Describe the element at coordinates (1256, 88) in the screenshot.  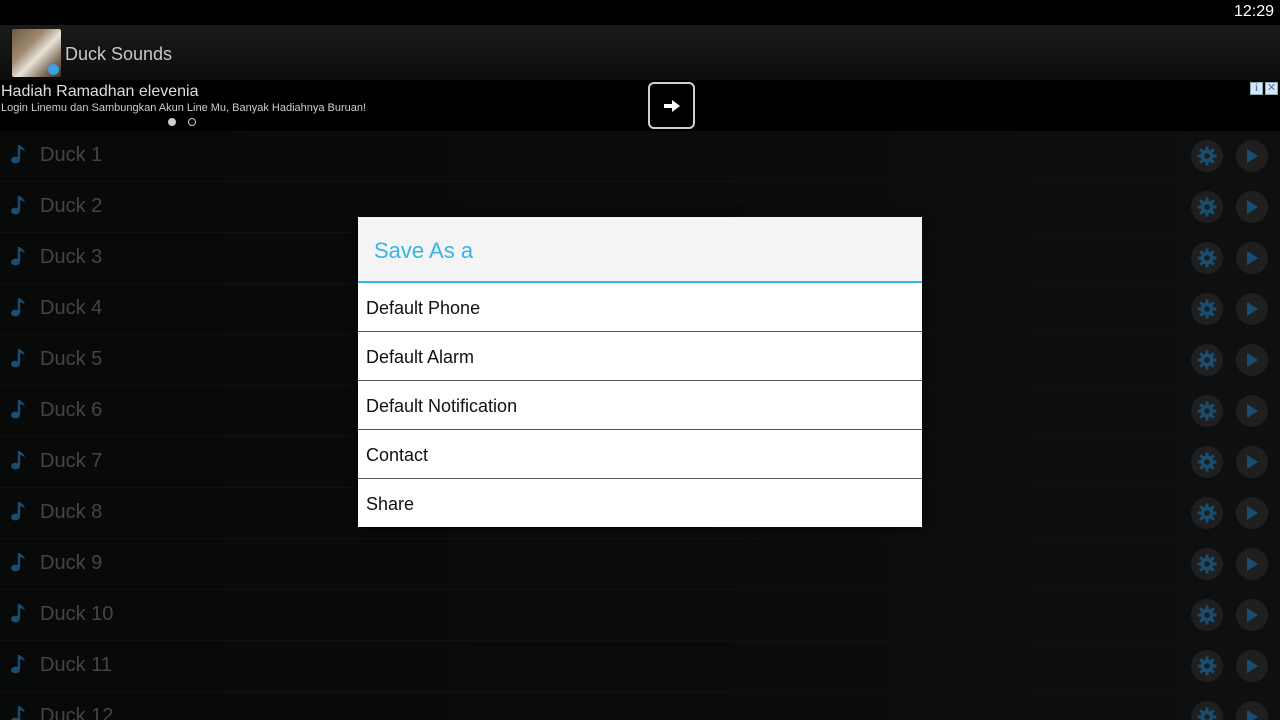
I see `ad-info-icon: i` at that location.